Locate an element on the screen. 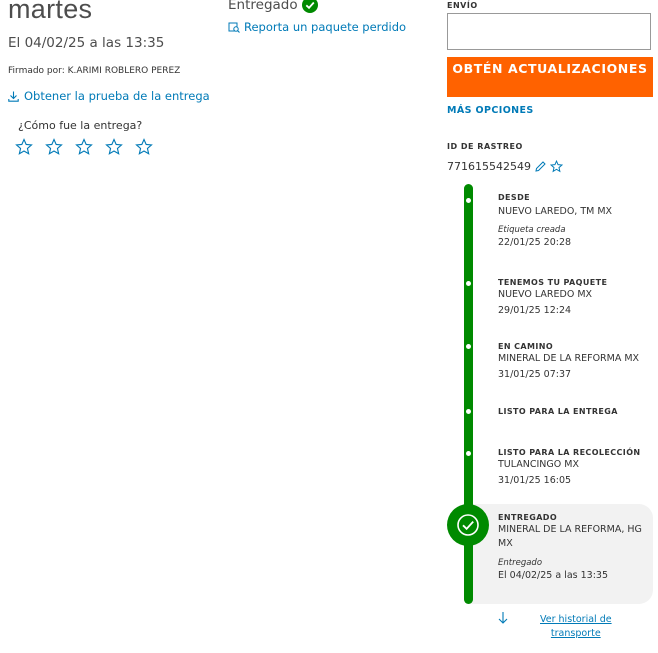 The height and width of the screenshot is (653, 658). shipment-history-link: Ver historial de transporte is located at coordinates (576, 627).